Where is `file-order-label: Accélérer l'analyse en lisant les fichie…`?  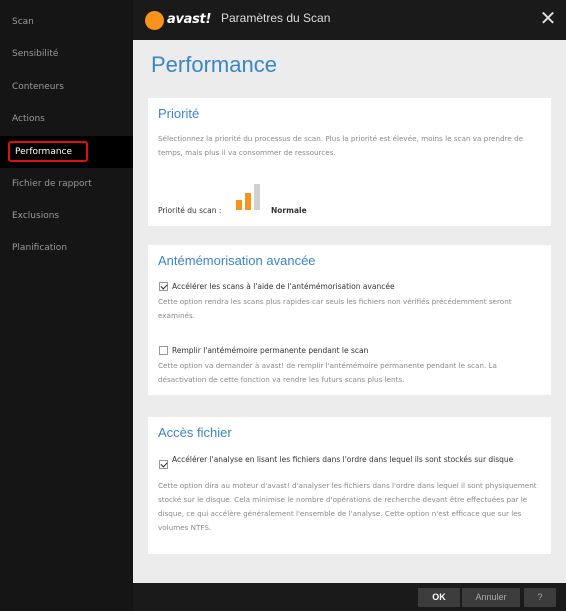 file-order-label: Accélérer l'analyse en lisant les fichie… is located at coordinates (352, 460).